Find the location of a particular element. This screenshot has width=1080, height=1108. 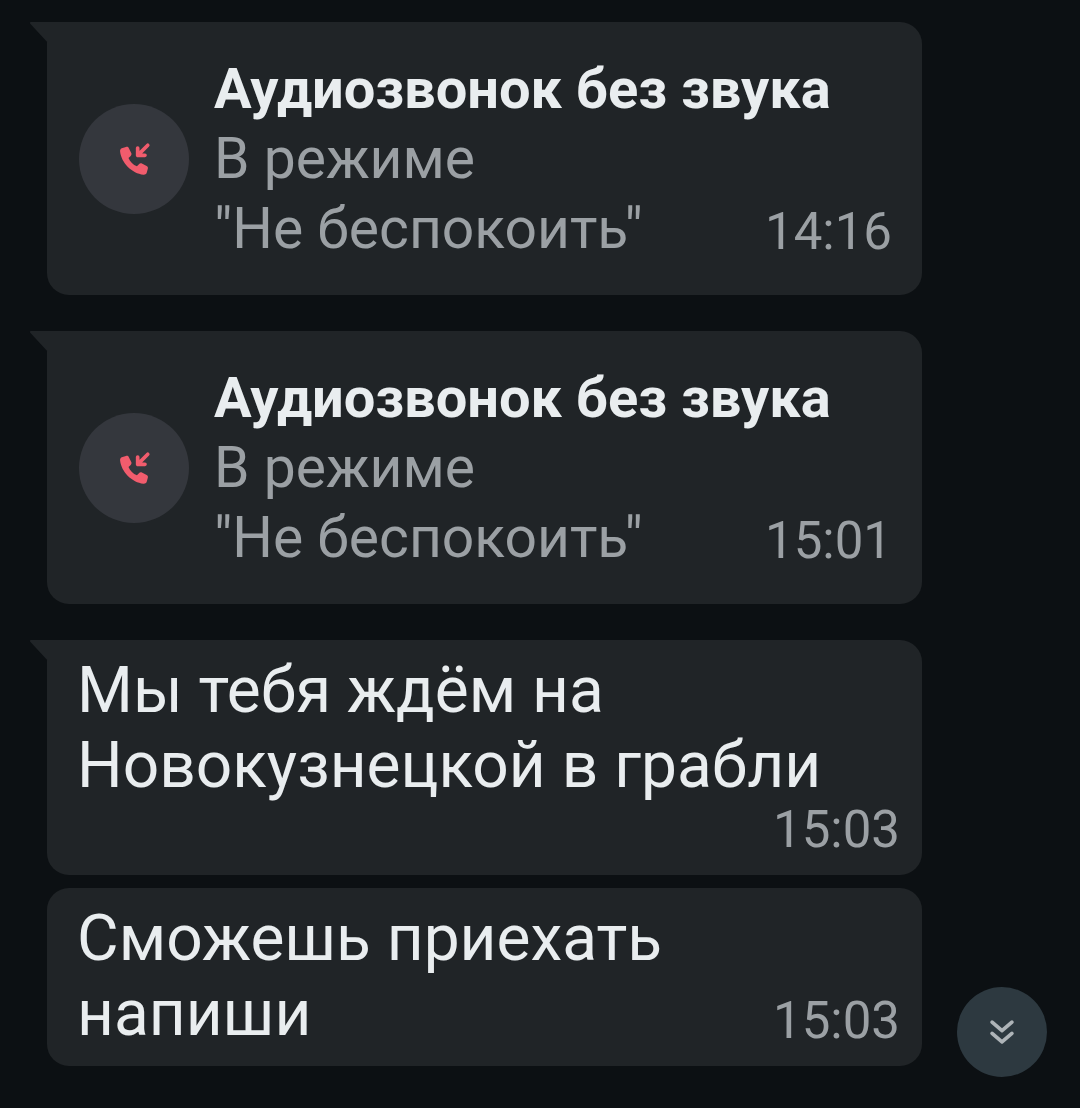

message-text: Сможешь приехать напиши is located at coordinates (370, 976).